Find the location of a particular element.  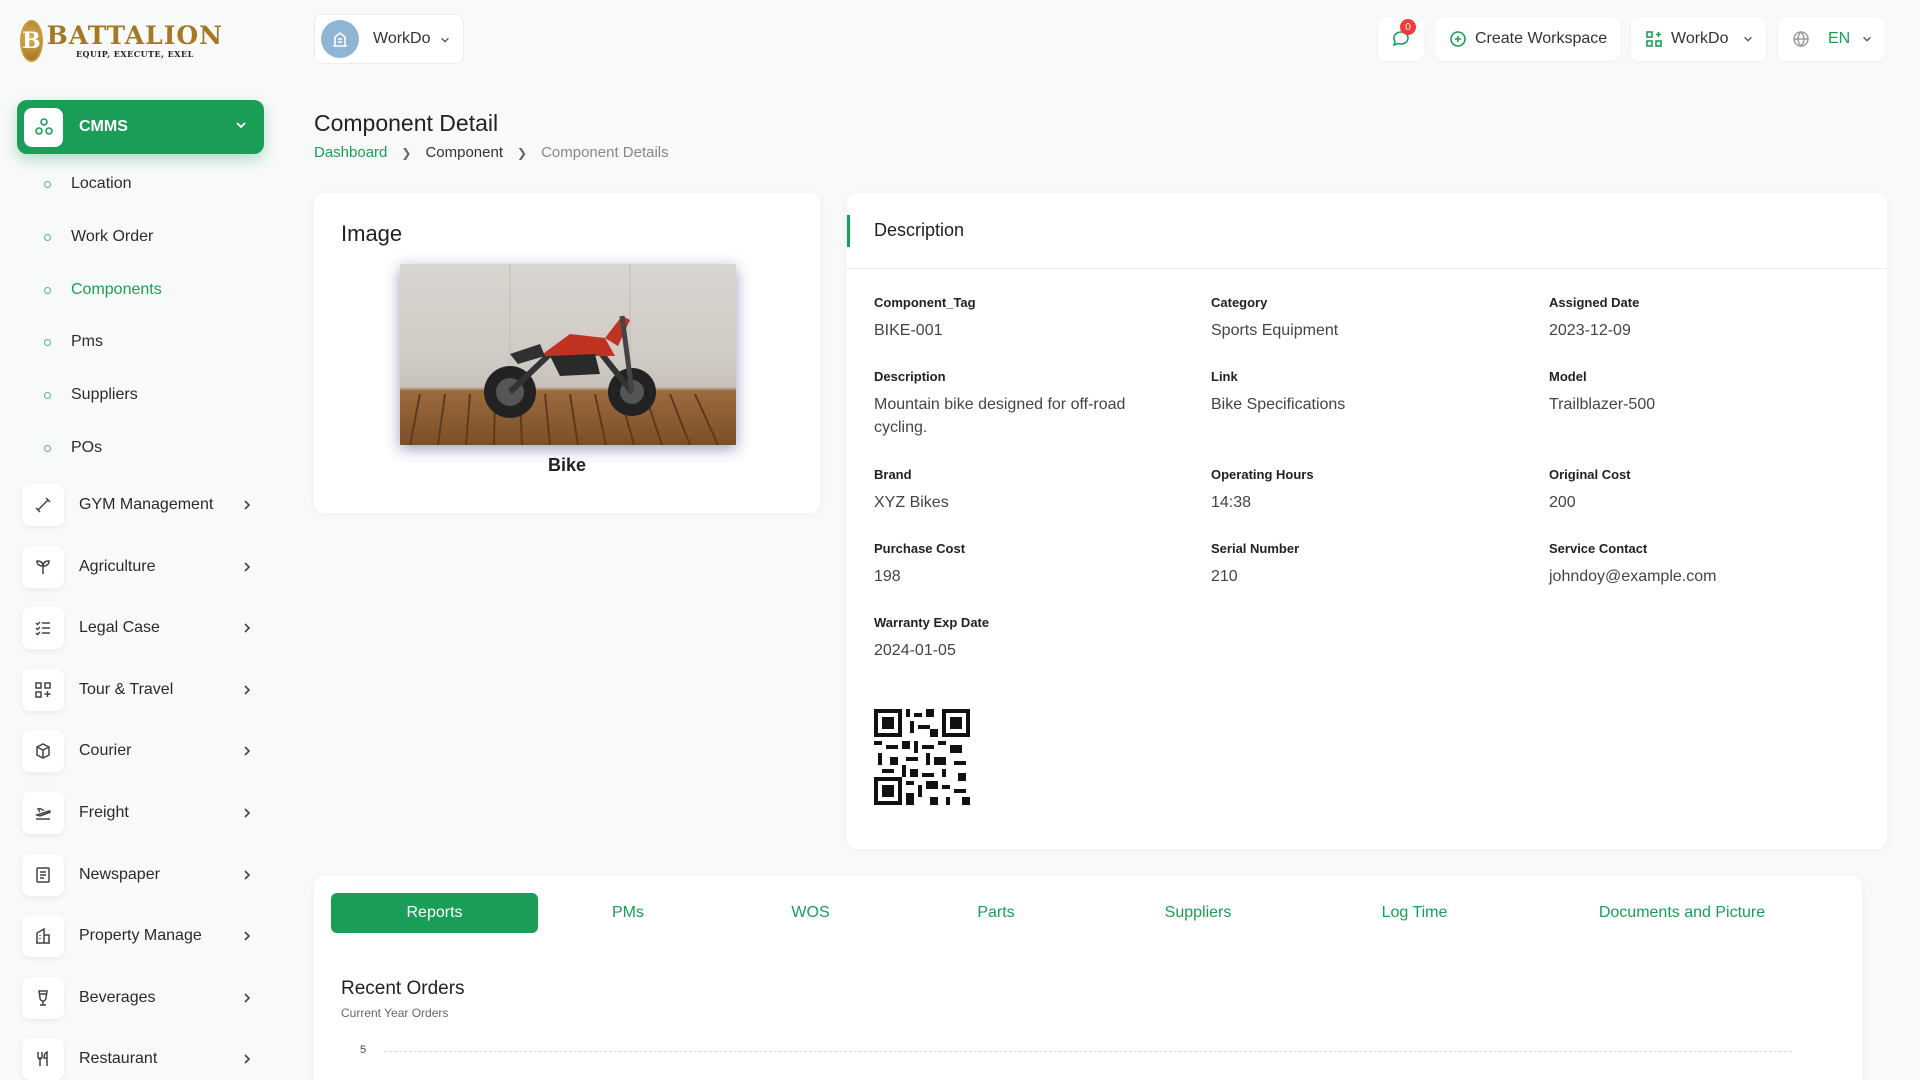

bullet-icon is located at coordinates (47, 395).